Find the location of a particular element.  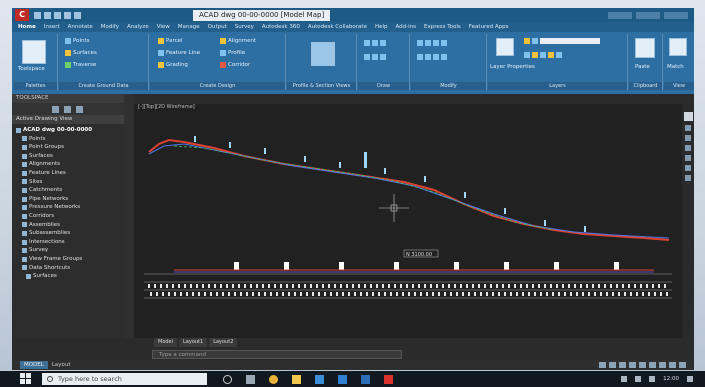

cortana-icon is located at coordinates (227, 379).